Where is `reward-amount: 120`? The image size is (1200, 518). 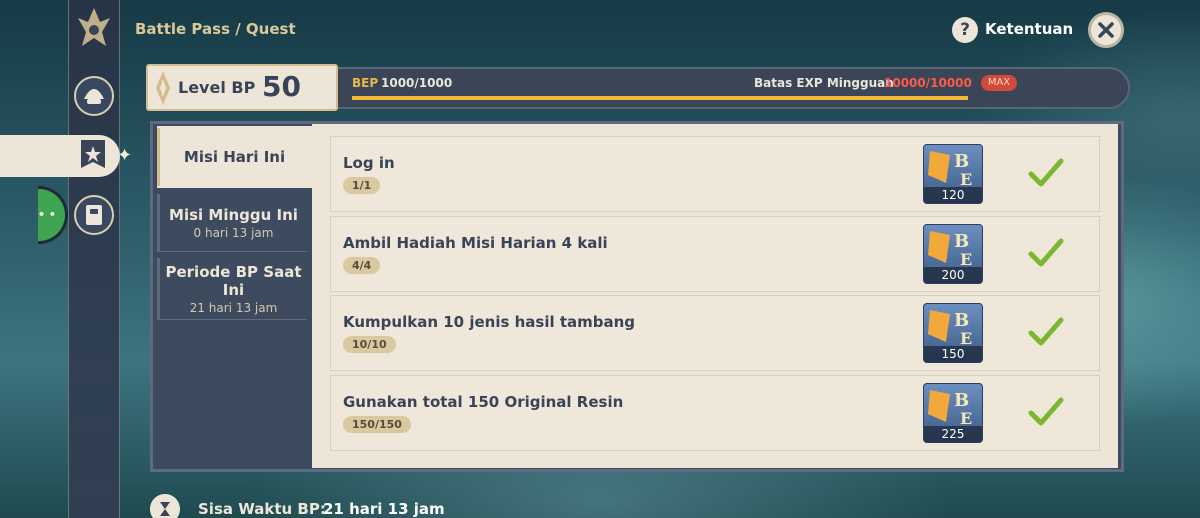 reward-amount: 120 is located at coordinates (953, 195).